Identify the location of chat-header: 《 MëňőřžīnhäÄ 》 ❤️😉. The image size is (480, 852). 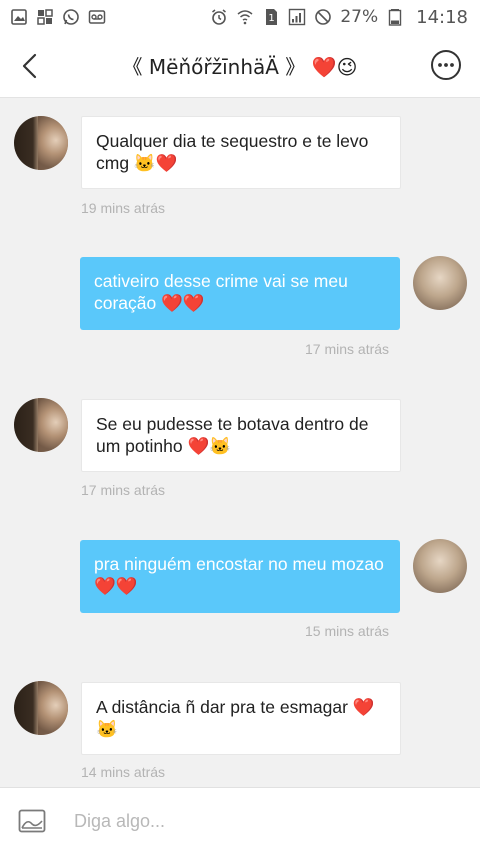
(240, 66).